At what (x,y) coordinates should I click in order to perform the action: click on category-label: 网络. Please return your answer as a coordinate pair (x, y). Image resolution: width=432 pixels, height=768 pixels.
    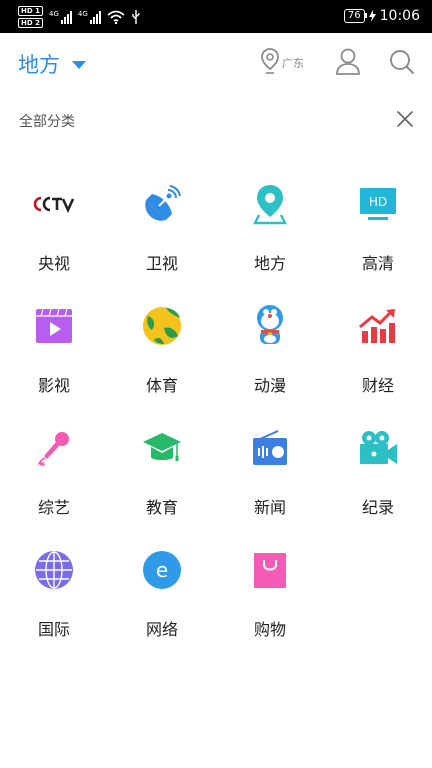
    Looking at the image, I should click on (161, 629).